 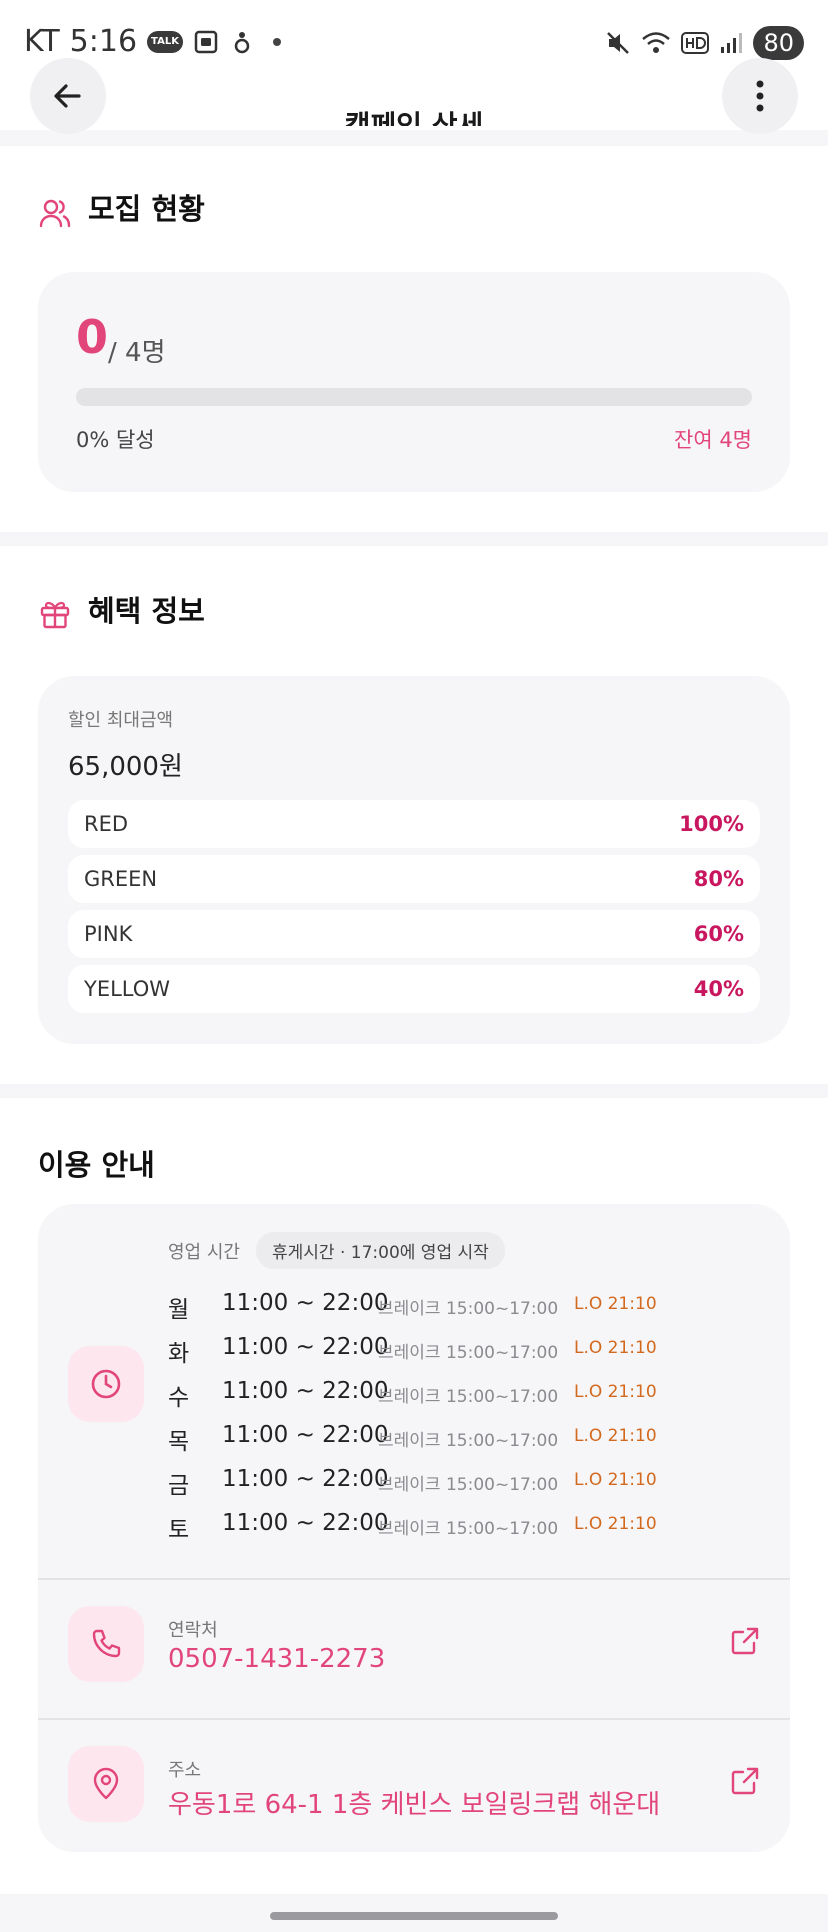 I want to click on app-notification-icon, so click(x=242, y=42).